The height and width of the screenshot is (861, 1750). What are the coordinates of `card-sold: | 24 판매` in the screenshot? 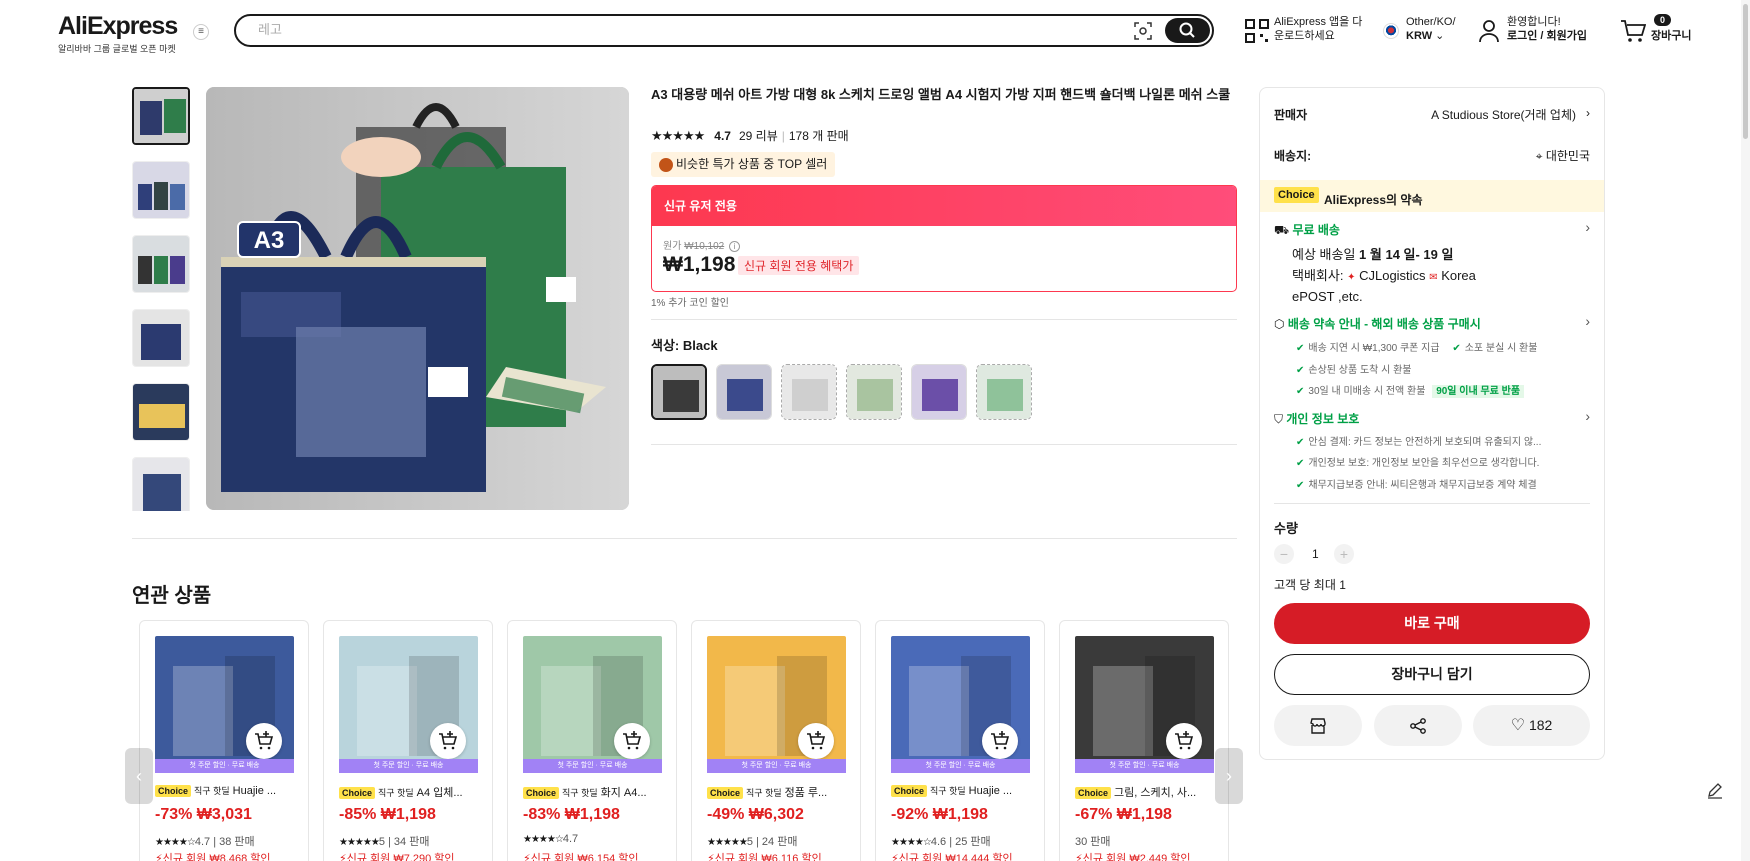 It's located at (777, 842).